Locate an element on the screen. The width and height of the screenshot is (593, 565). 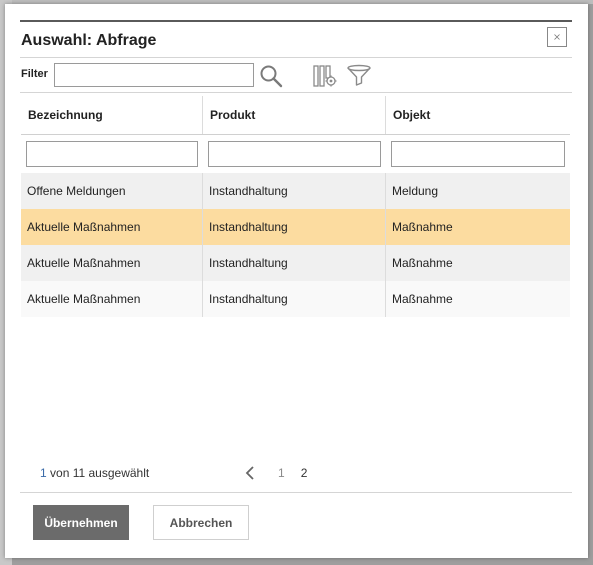
selected-count-value: 1 is located at coordinates (43, 473).